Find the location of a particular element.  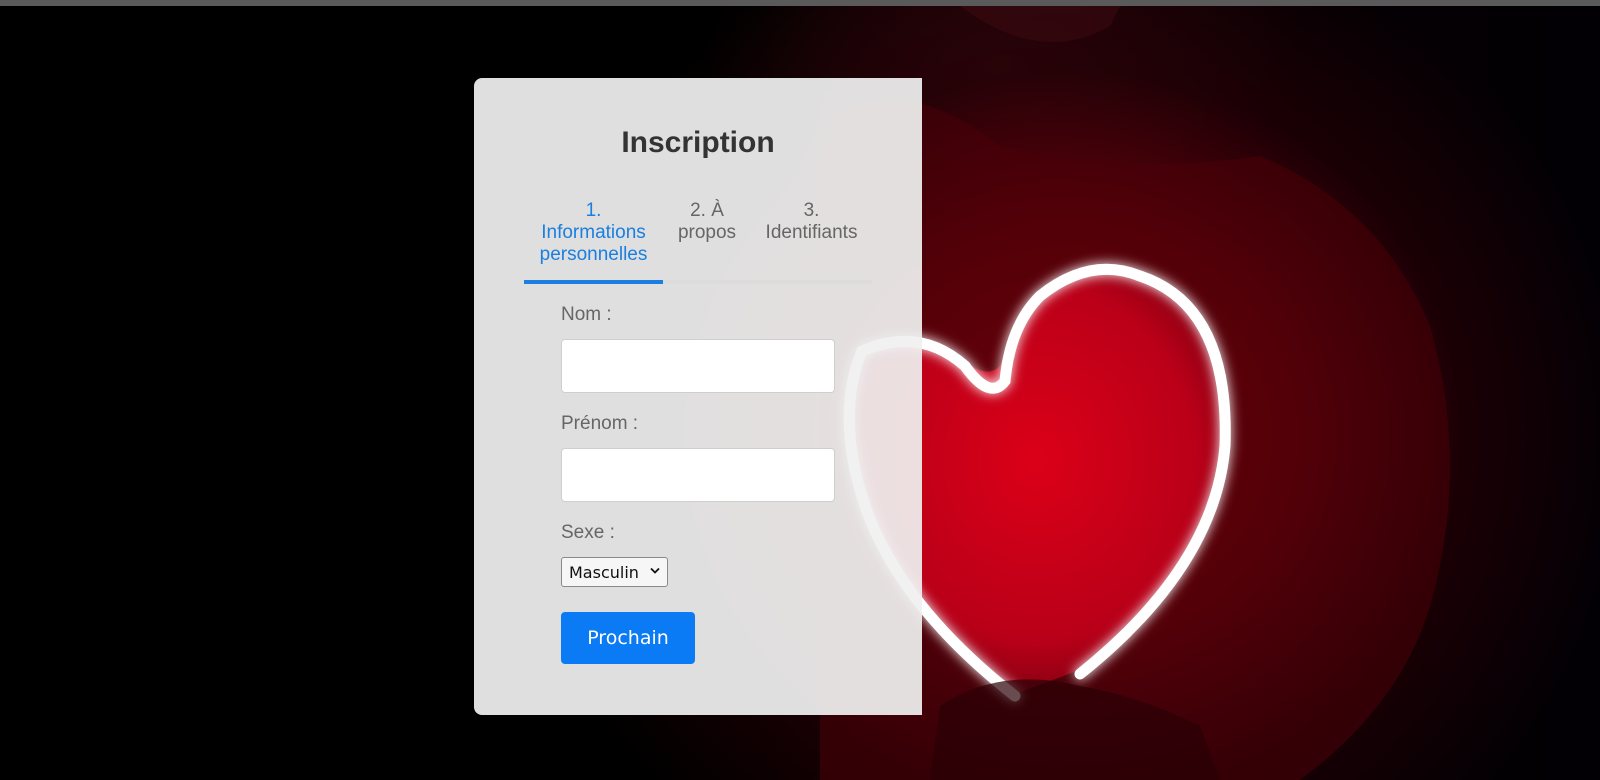

tab-label-line: personnelles is located at coordinates (593, 254).